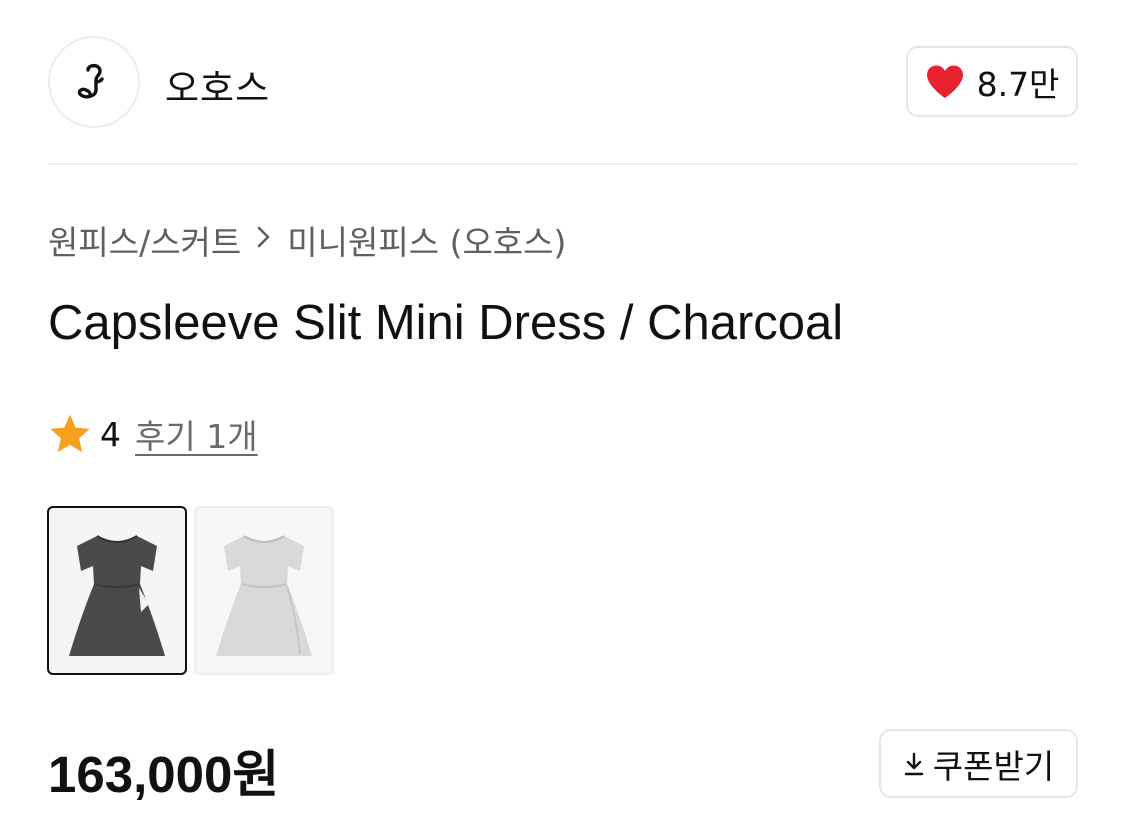  I want to click on coupon-label: 쿠폰받기, so click(993, 766).